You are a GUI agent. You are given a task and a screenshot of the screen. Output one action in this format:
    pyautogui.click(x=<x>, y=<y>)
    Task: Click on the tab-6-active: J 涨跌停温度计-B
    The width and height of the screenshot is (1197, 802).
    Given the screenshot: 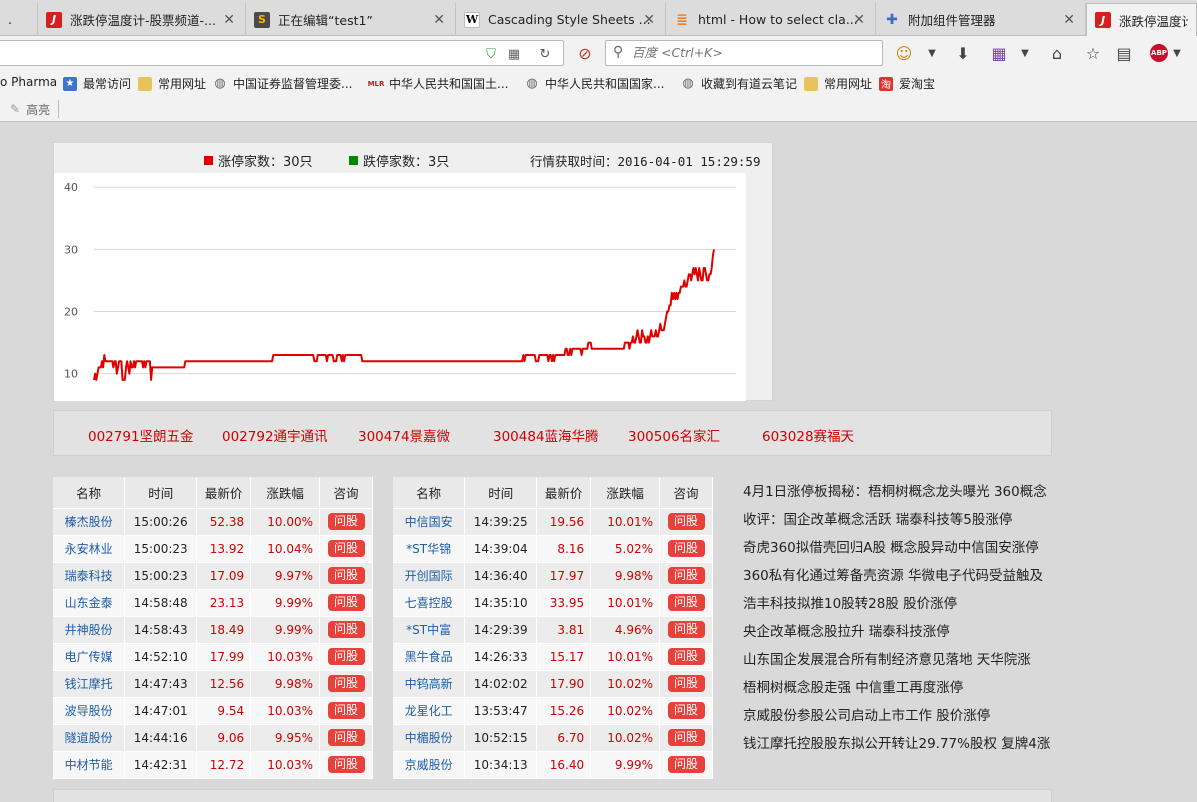 What is the action you would take?
    pyautogui.click(x=1141, y=19)
    